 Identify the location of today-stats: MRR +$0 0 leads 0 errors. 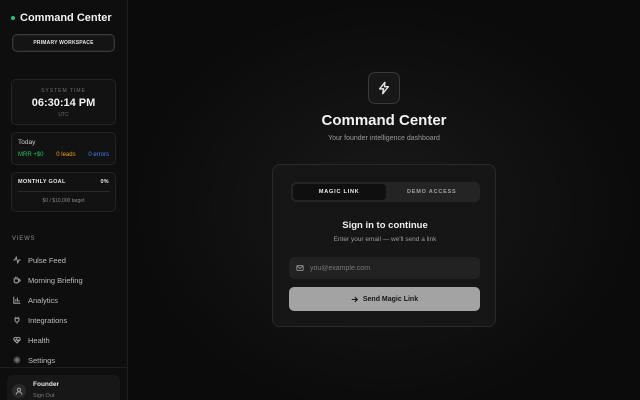
(63, 155).